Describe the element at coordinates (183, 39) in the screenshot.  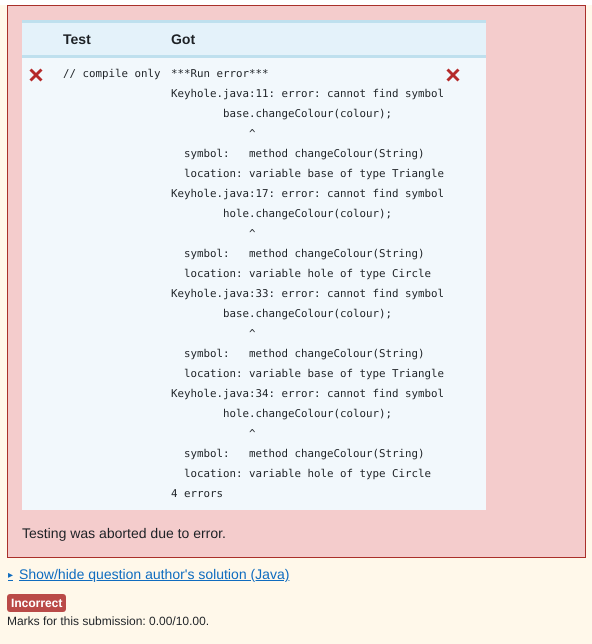
I see `column-header: Got` at that location.